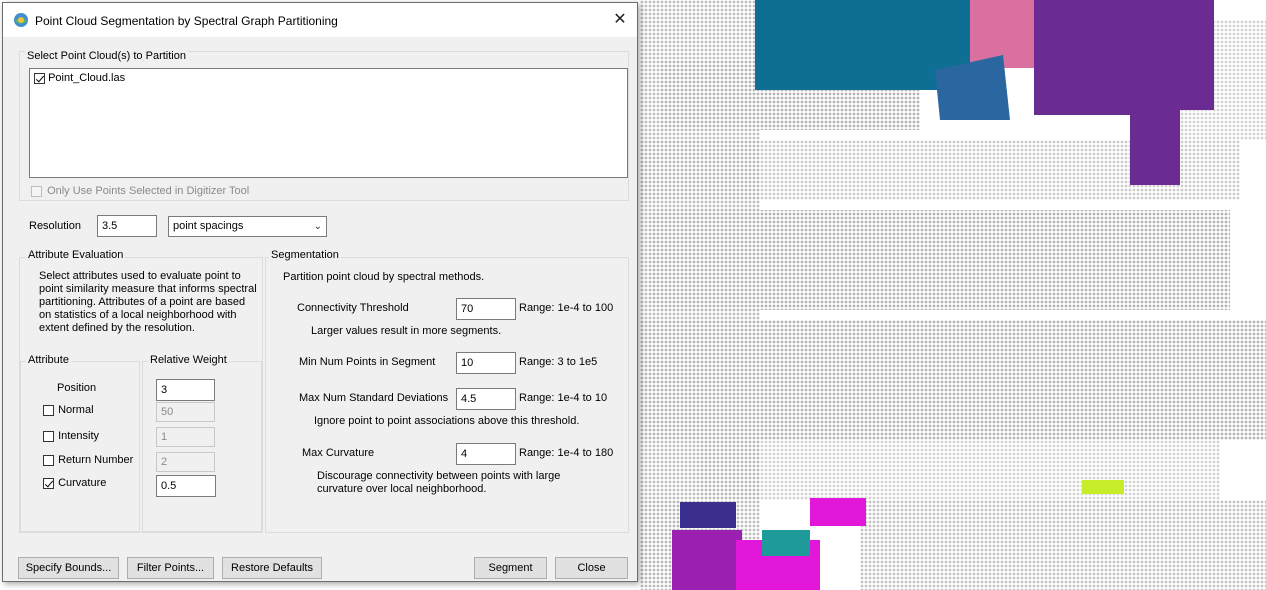 The height and width of the screenshot is (590, 1266). I want to click on only-selected-checkbox, so click(36, 191).